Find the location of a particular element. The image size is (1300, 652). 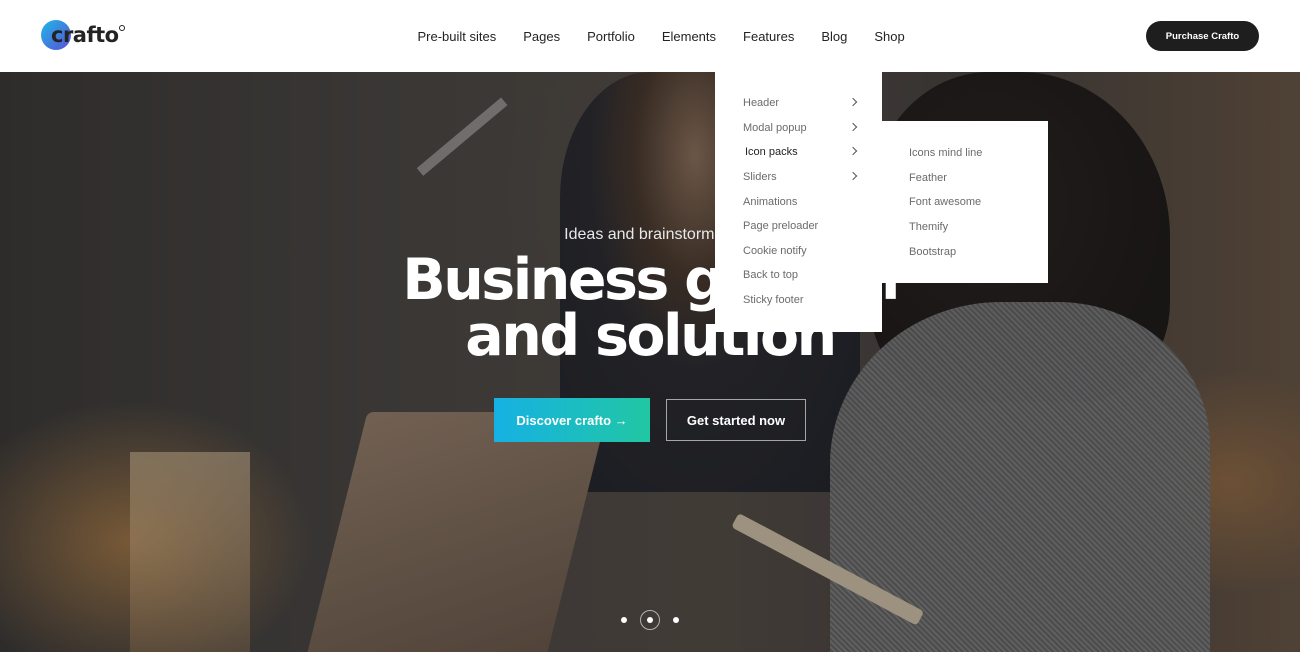

logo: crafto is located at coordinates (83, 35).